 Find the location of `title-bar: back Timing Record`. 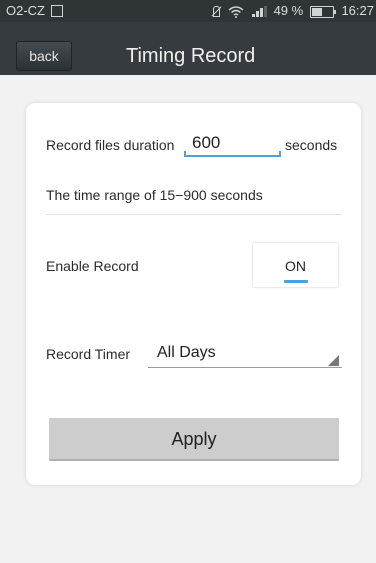

title-bar: back Timing Record is located at coordinates (188, 48).